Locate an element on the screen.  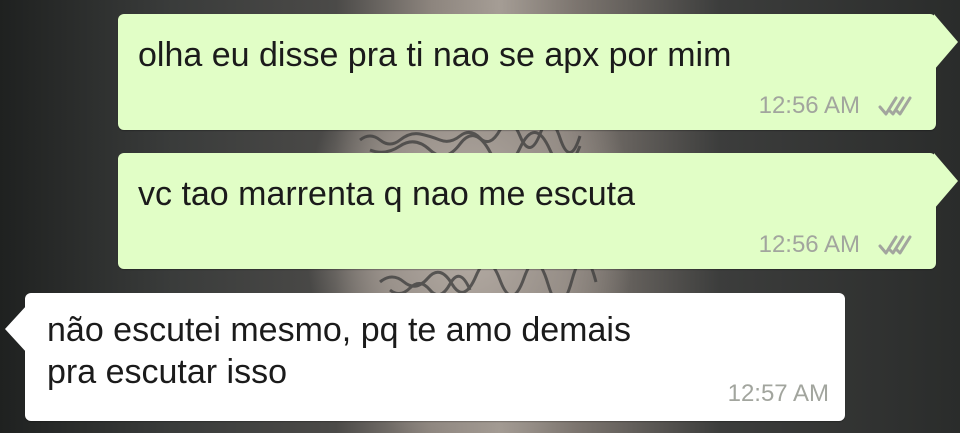
message-text: olha eu disse pra ti nao se apx por mim is located at coordinates (435, 55).